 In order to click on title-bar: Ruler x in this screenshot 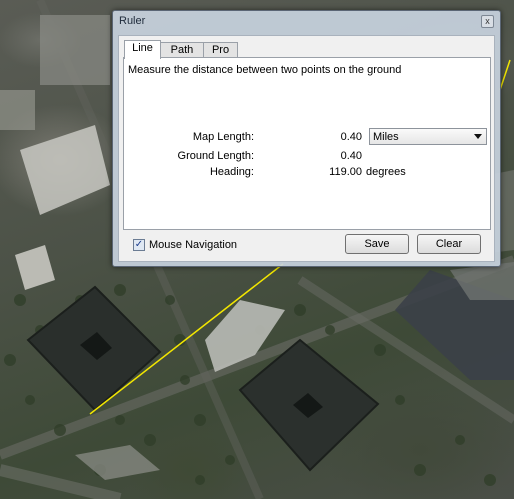, I will do `click(306, 22)`.